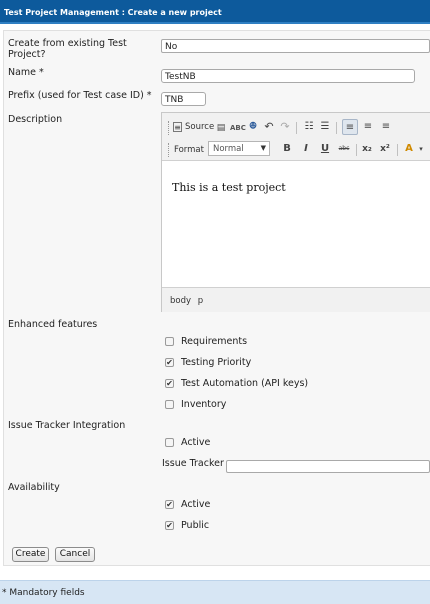 This screenshot has width=430, height=604. Describe the element at coordinates (221, 128) in the screenshot. I see `paste-text-icon: ▤` at that location.